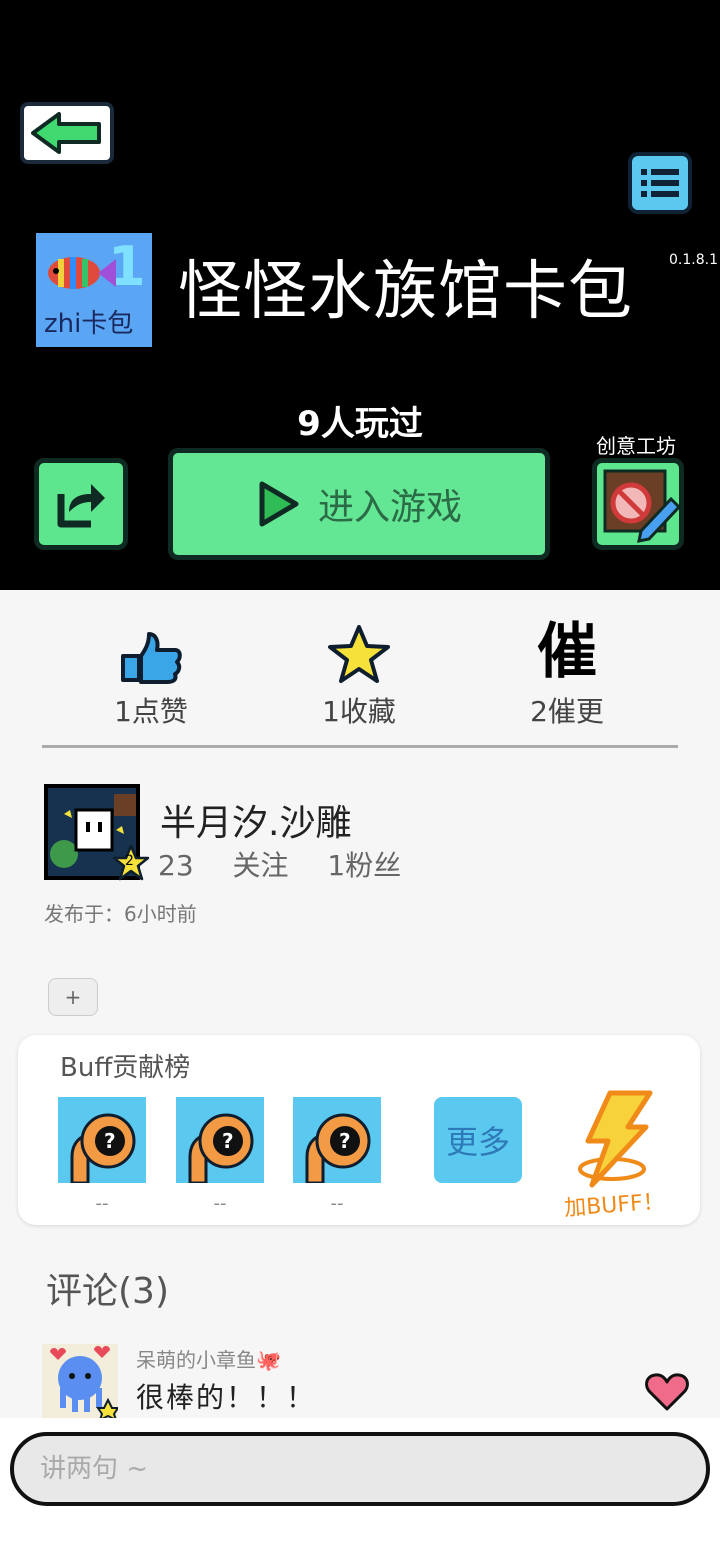 The width and height of the screenshot is (720, 1560). Describe the element at coordinates (337, 1203) in the screenshot. I see `buff-user-name-3: --` at that location.